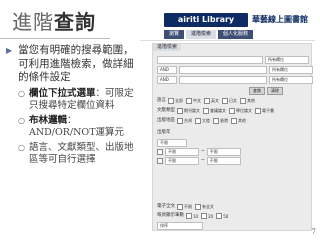  What do you see at coordinates (182, 152) in the screenshot?
I see `year-from-select: 不限` at bounding box center [182, 152].